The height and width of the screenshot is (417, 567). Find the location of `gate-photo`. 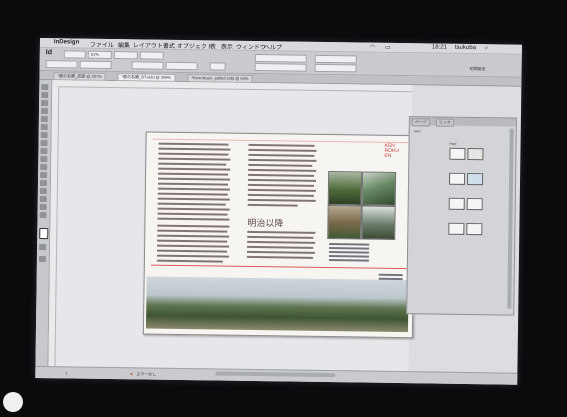

gate-photo is located at coordinates (378, 222).